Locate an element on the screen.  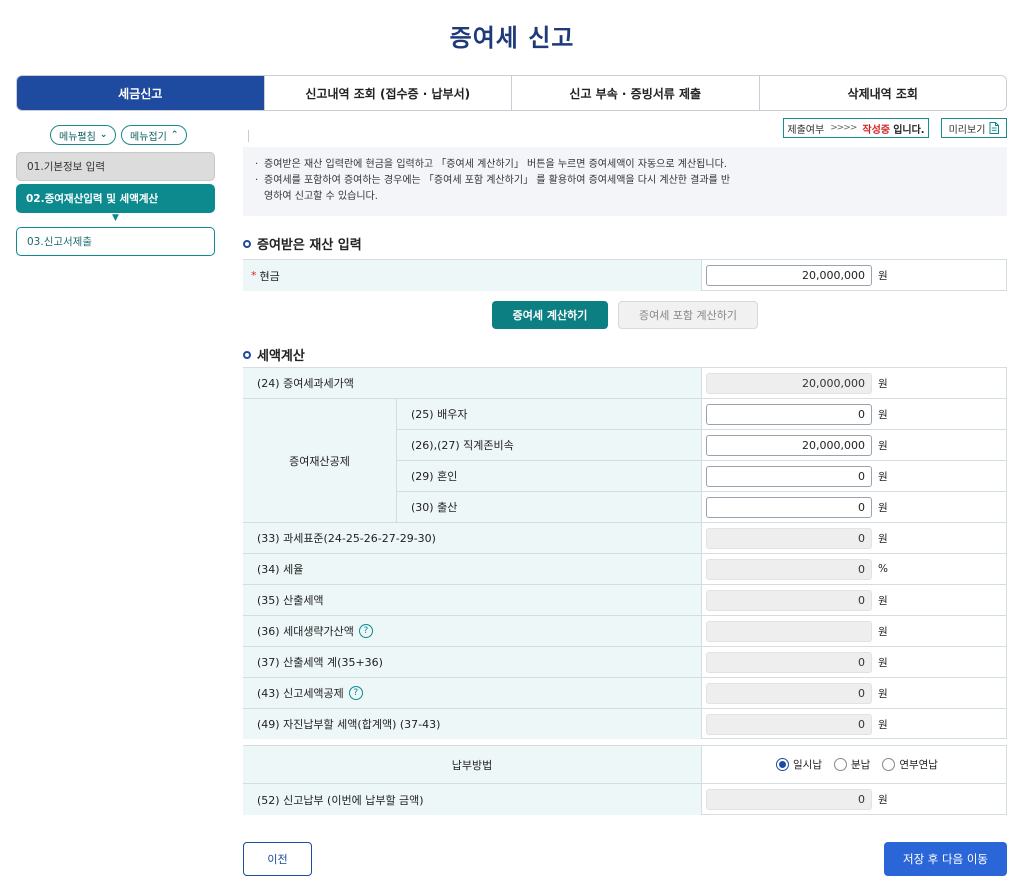
radio-annual-installment: 연부연납 is located at coordinates (910, 764).